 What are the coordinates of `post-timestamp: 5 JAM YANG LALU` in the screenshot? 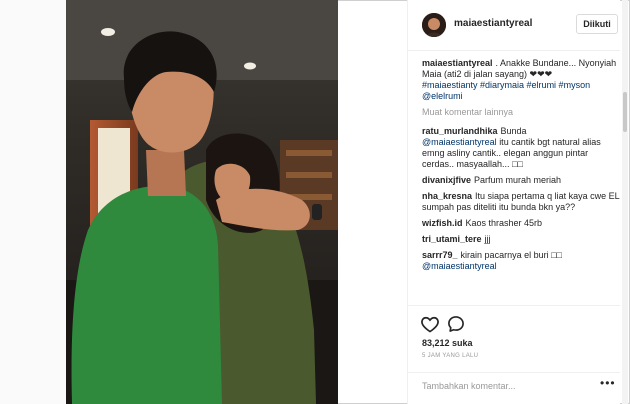 It's located at (450, 356).